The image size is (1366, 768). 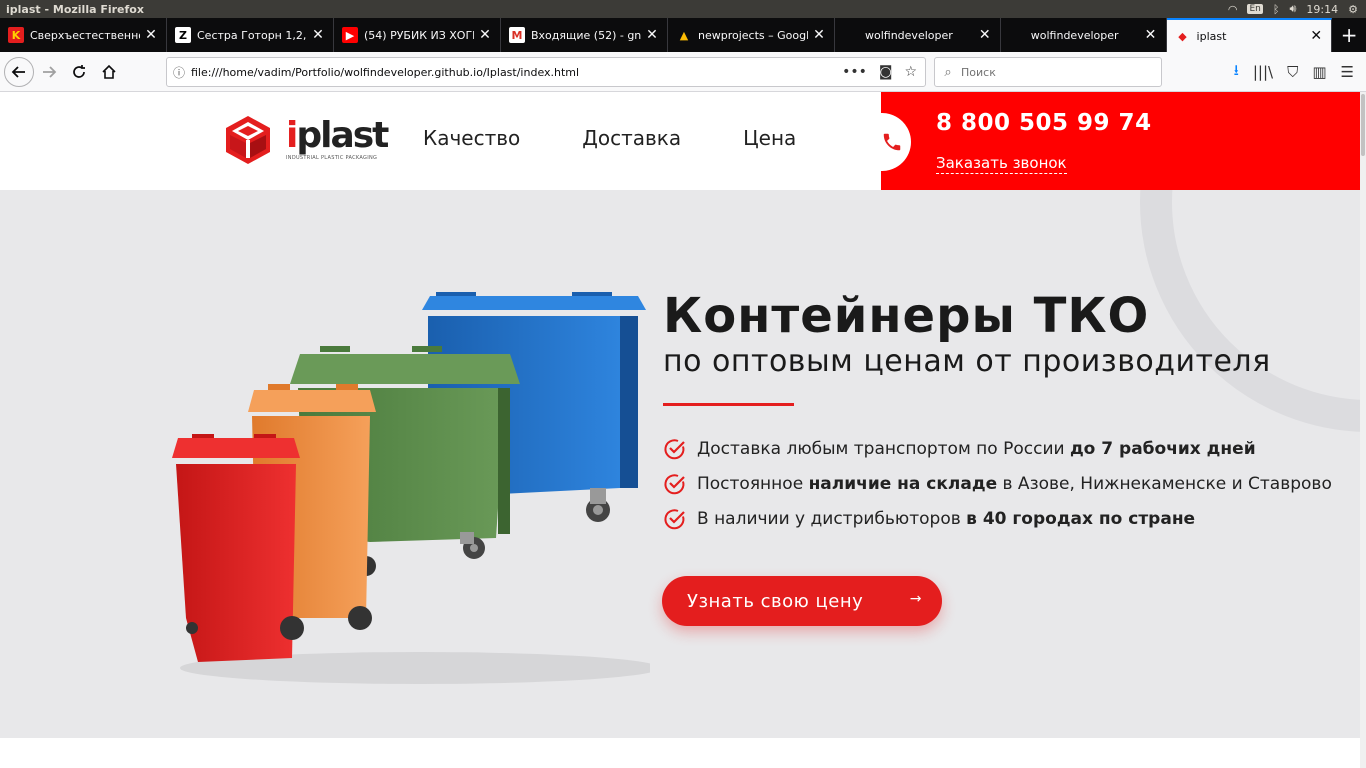 I want to click on search-input: ⌕ Поиск, so click(x=1048, y=72).